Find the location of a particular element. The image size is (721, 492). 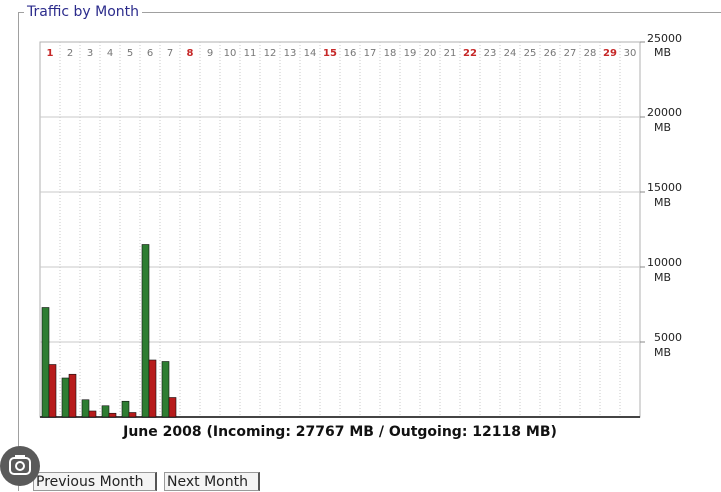

x-tick-label: 20 is located at coordinates (430, 53).